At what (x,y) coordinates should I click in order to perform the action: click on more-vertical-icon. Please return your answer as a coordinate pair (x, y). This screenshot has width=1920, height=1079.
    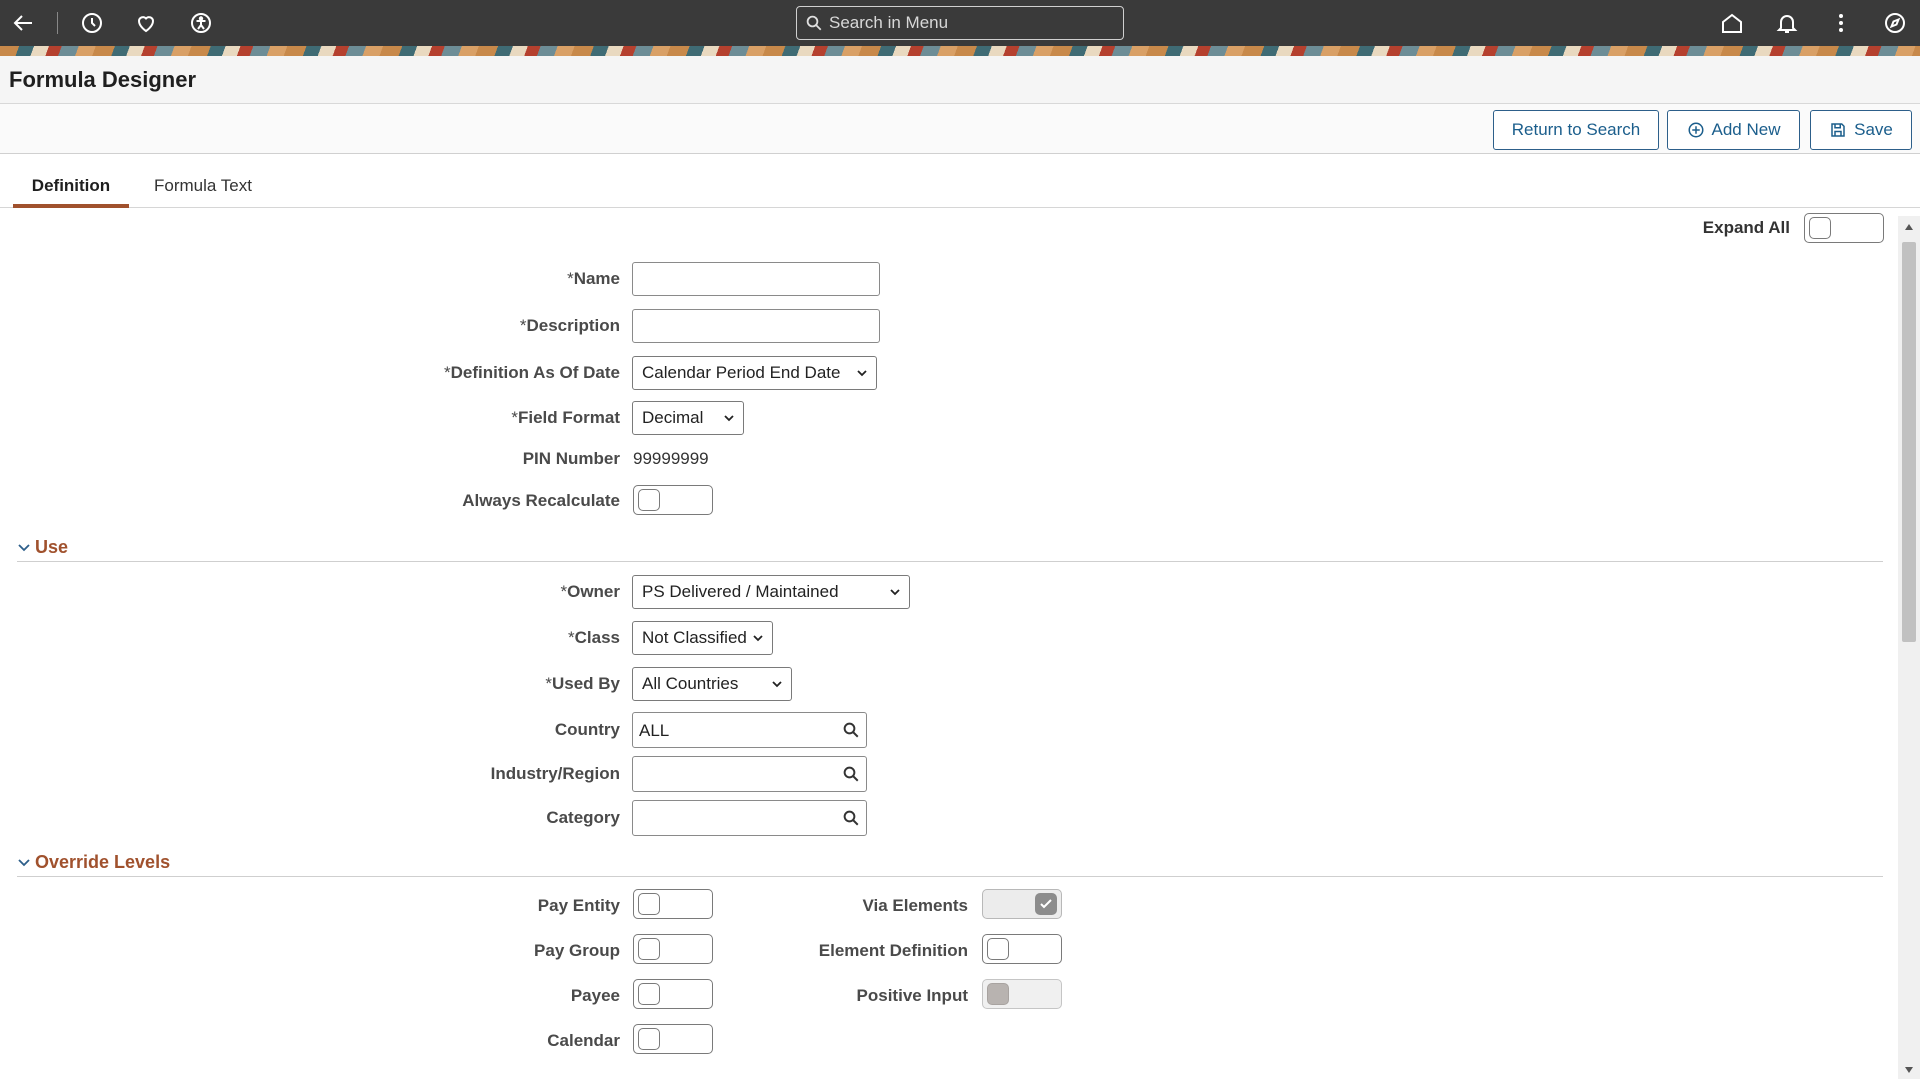
    Looking at the image, I should click on (1841, 23).